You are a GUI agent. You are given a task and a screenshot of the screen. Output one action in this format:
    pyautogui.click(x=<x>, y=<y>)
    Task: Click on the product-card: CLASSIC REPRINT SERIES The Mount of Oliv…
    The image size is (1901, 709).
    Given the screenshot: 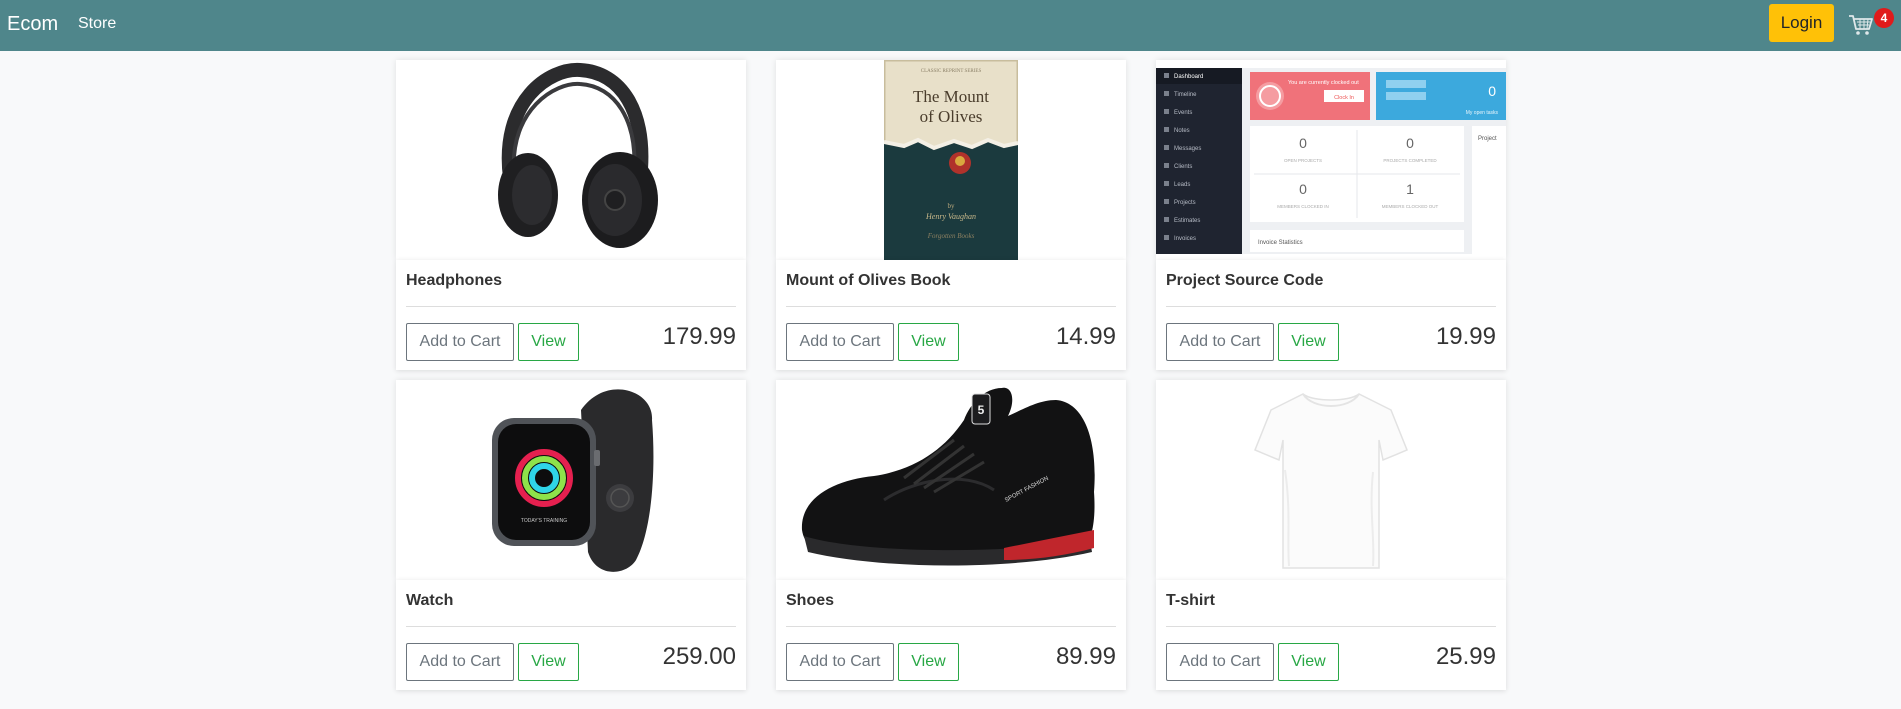 What is the action you would take?
    pyautogui.click(x=951, y=215)
    